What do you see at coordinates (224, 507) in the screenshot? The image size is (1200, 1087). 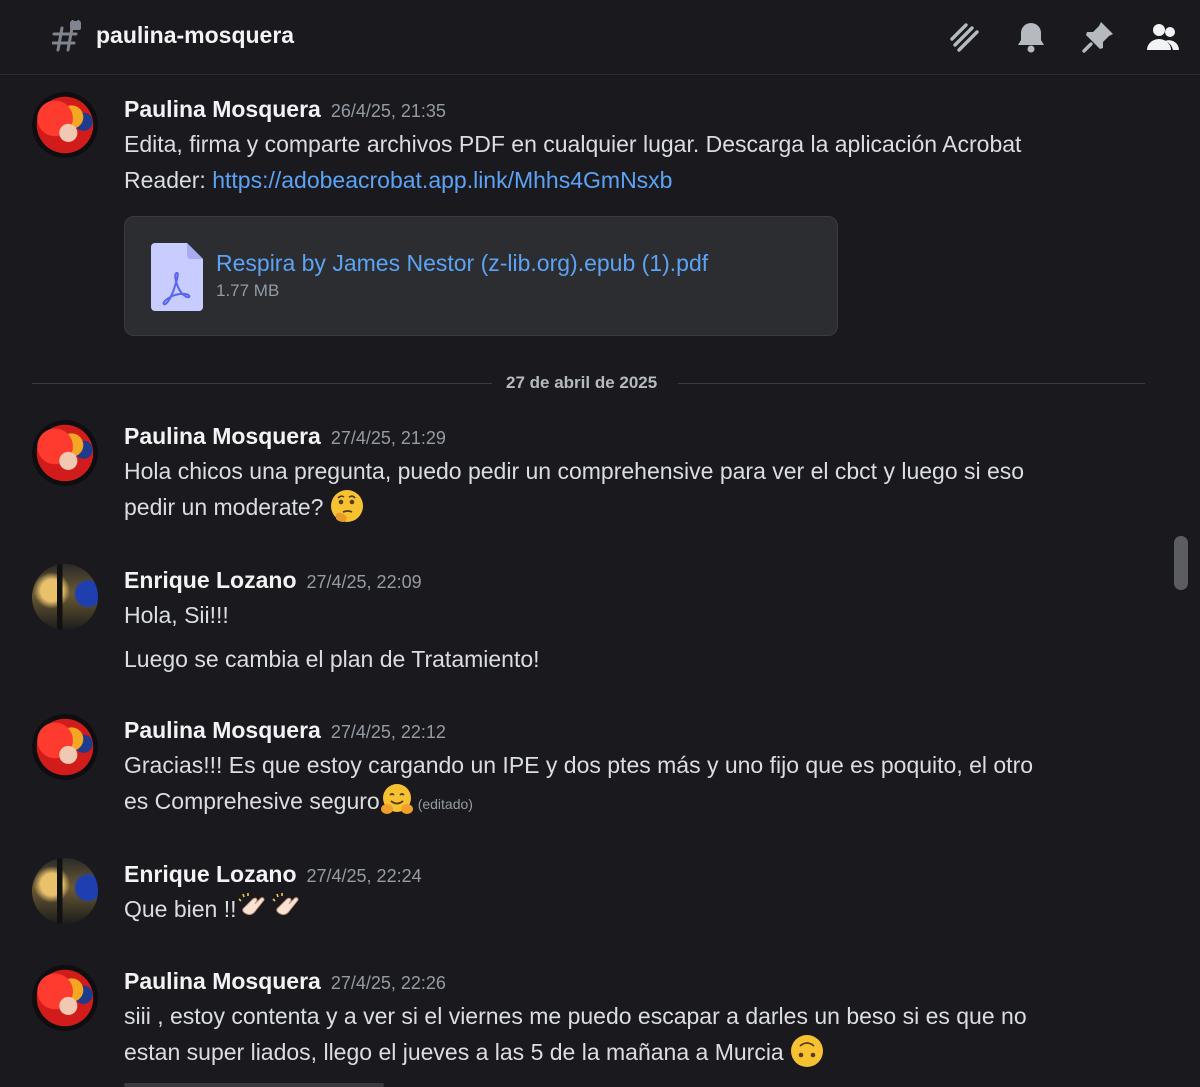 I see `message-line-text: pedir un moderate?` at bounding box center [224, 507].